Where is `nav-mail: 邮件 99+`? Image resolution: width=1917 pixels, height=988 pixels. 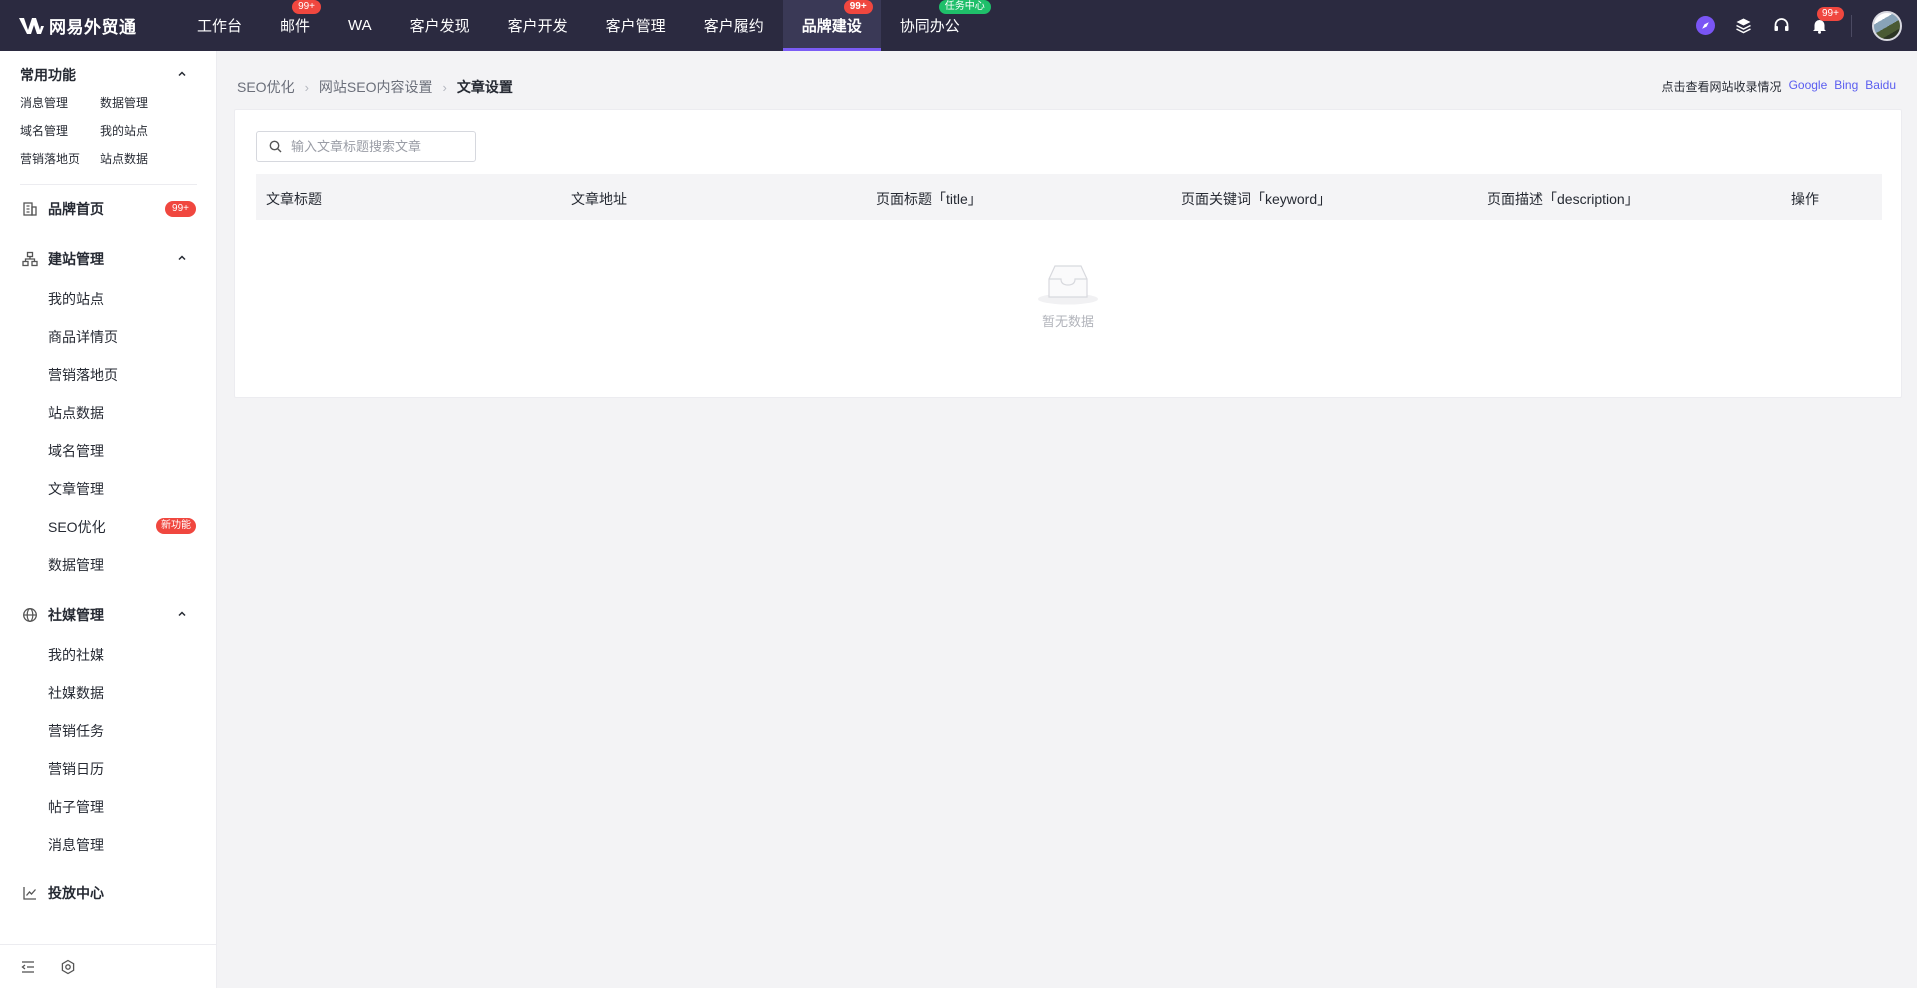 nav-mail: 邮件 99+ is located at coordinates (295, 25).